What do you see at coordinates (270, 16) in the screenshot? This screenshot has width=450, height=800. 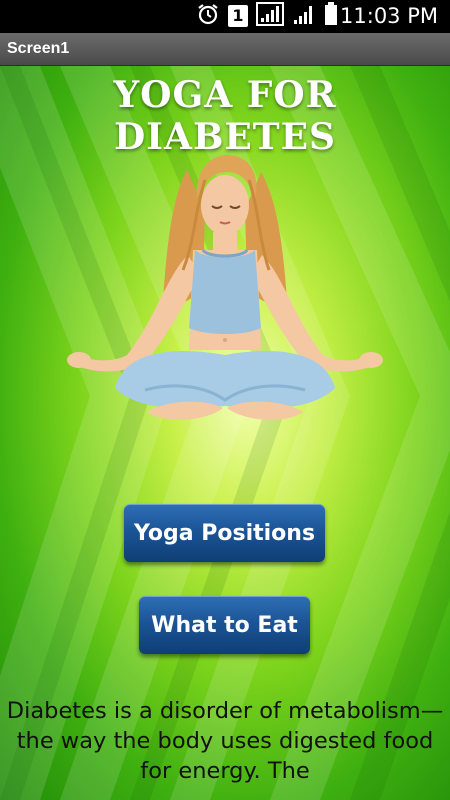 I see `signal-box-icon` at bounding box center [270, 16].